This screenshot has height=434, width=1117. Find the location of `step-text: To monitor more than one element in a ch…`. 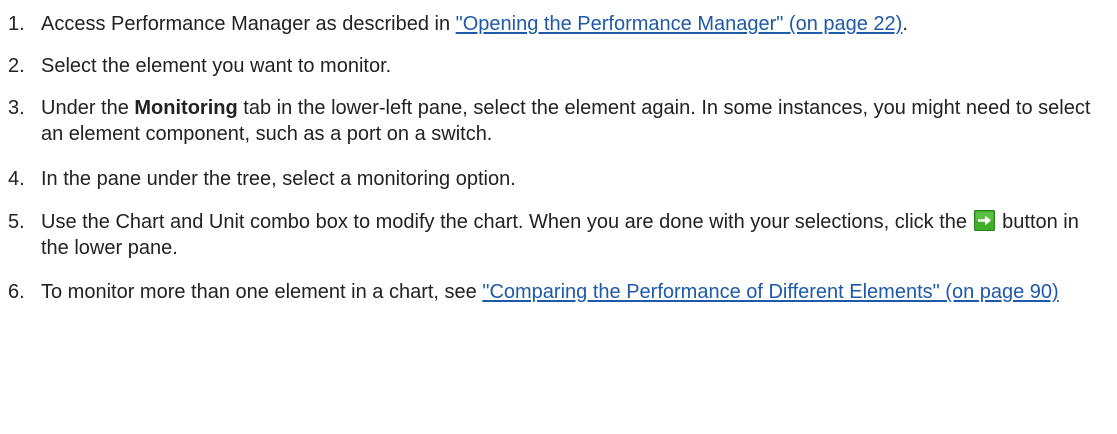

step-text: To monitor more than one element in a ch… is located at coordinates (574, 292).